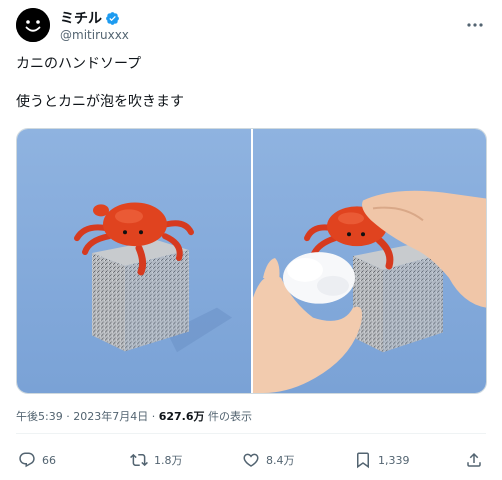 The height and width of the screenshot is (480, 502). I want to click on author-handle: @mitiruxxx, so click(94, 35).